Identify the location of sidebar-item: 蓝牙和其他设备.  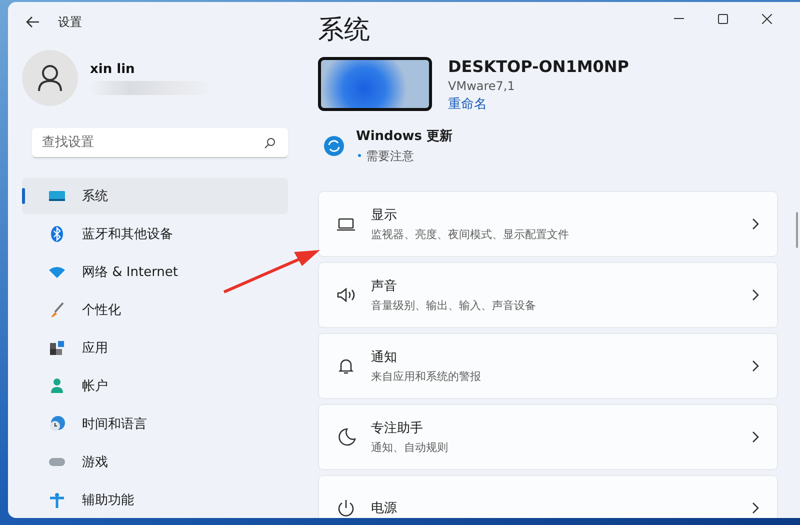
(155, 234).